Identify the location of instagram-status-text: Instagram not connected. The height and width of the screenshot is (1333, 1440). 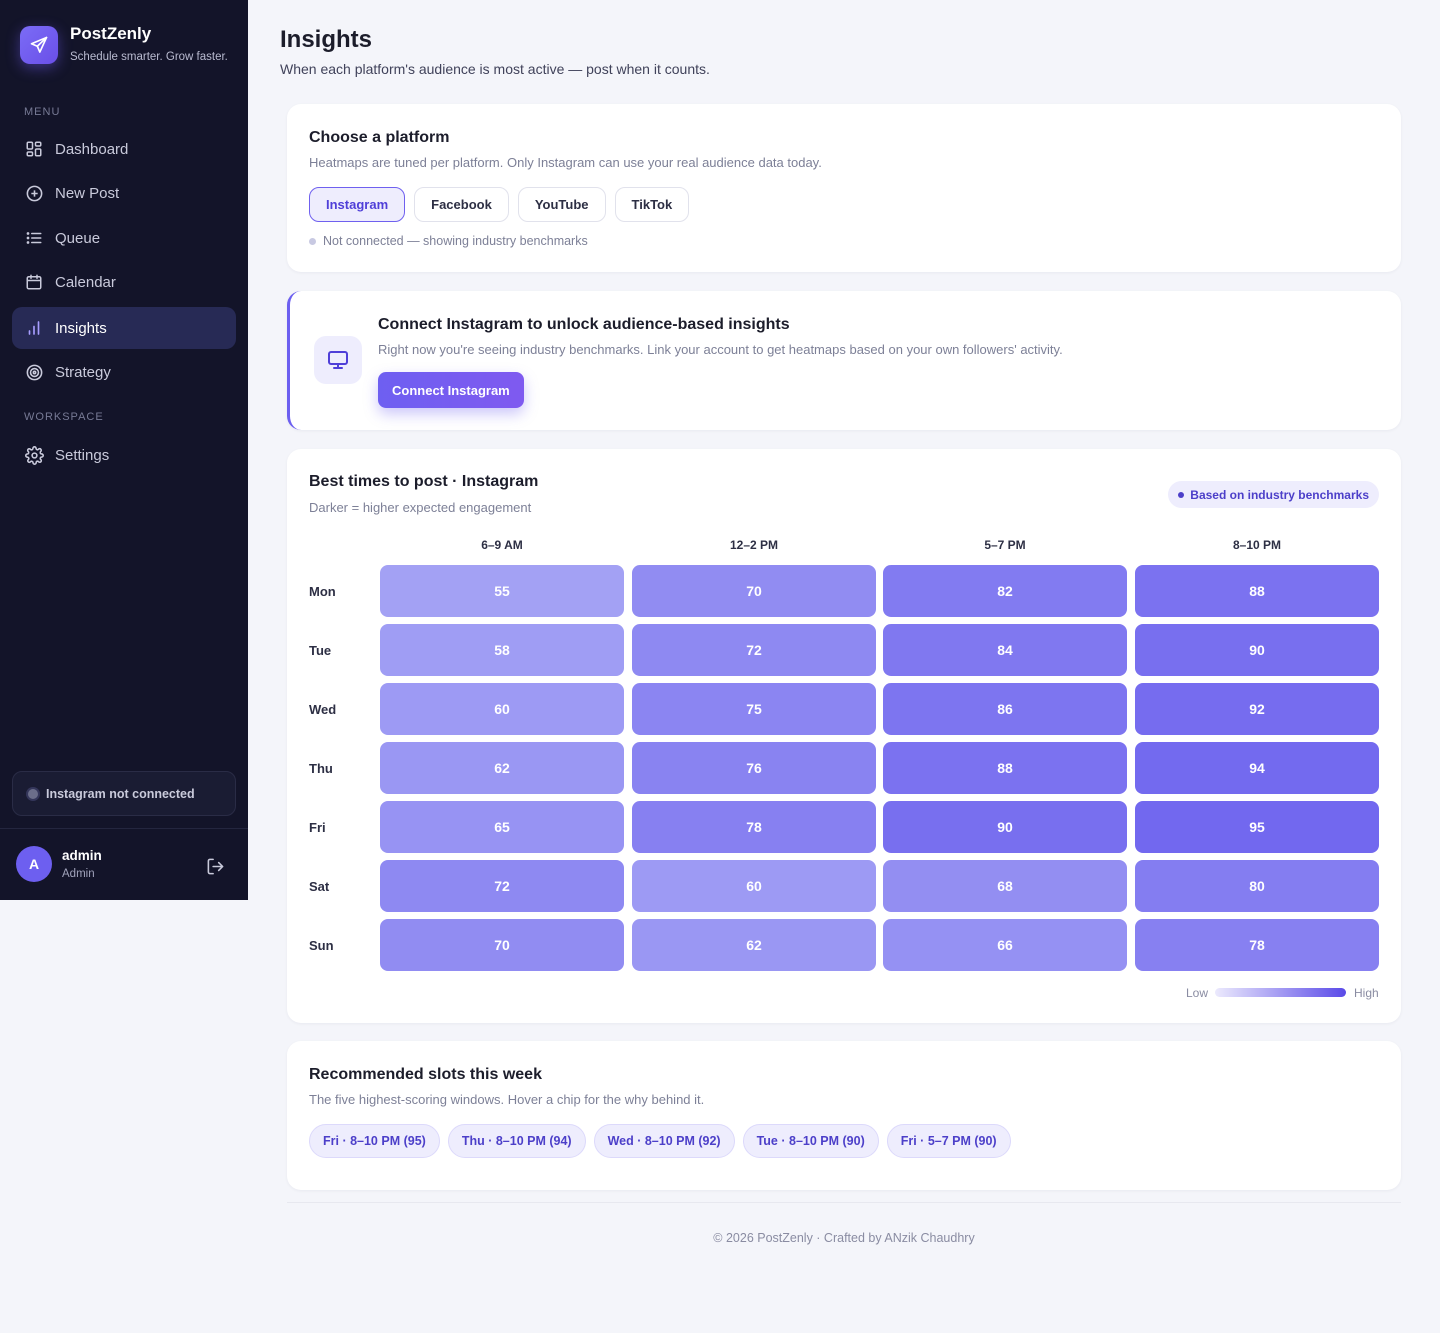
(120, 793).